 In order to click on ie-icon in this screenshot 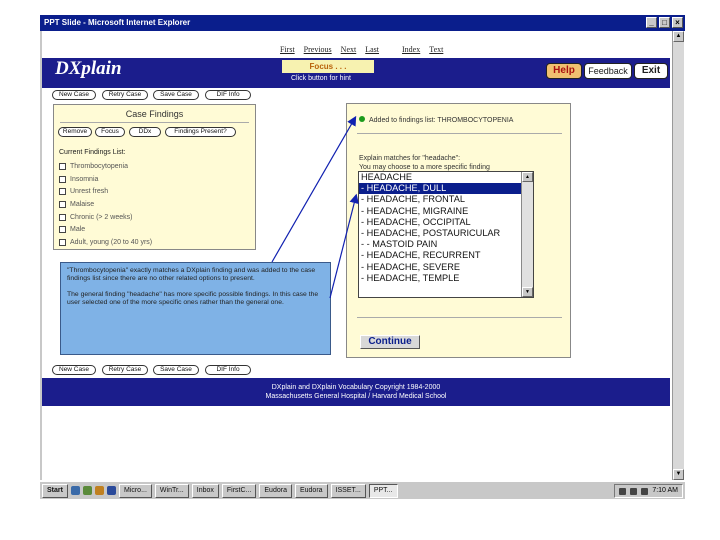, I will do `click(75, 490)`.